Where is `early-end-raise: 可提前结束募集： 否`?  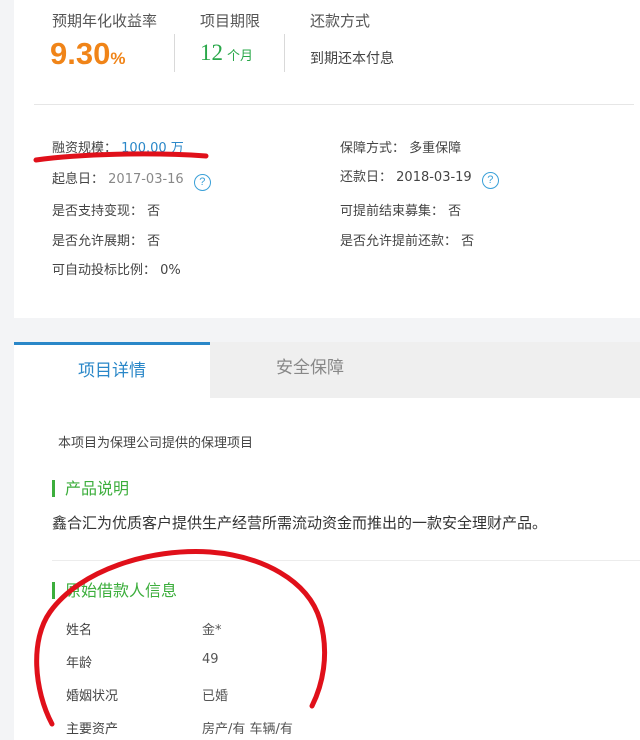 early-end-raise: 可提前结束募集： 否 is located at coordinates (400, 209).